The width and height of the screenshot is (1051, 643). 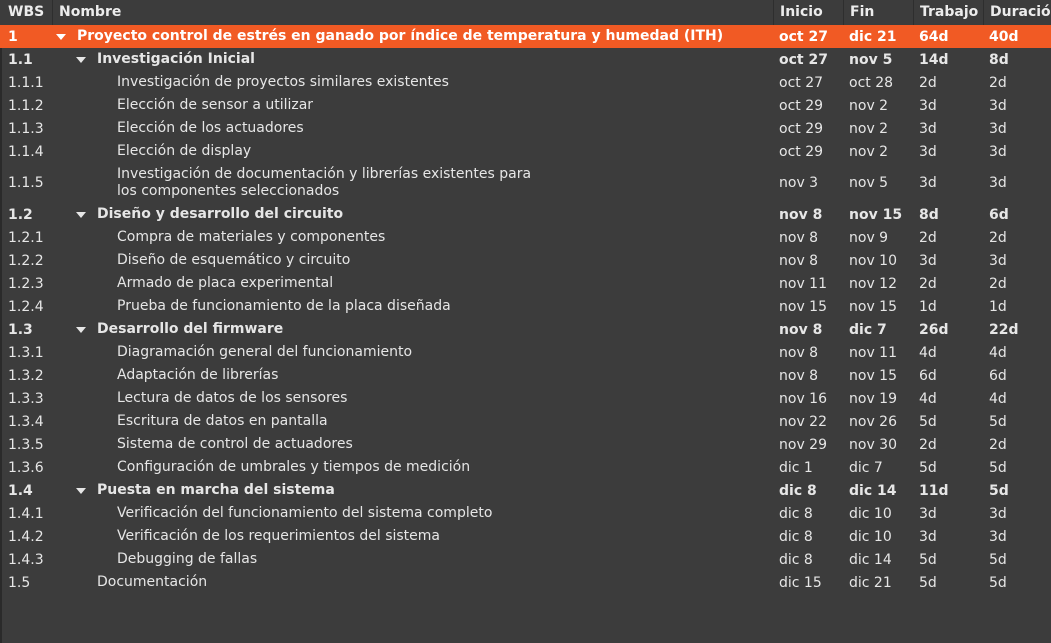 I want to click on task-name-text: Escritura de datos en pantalla, so click(x=222, y=421).